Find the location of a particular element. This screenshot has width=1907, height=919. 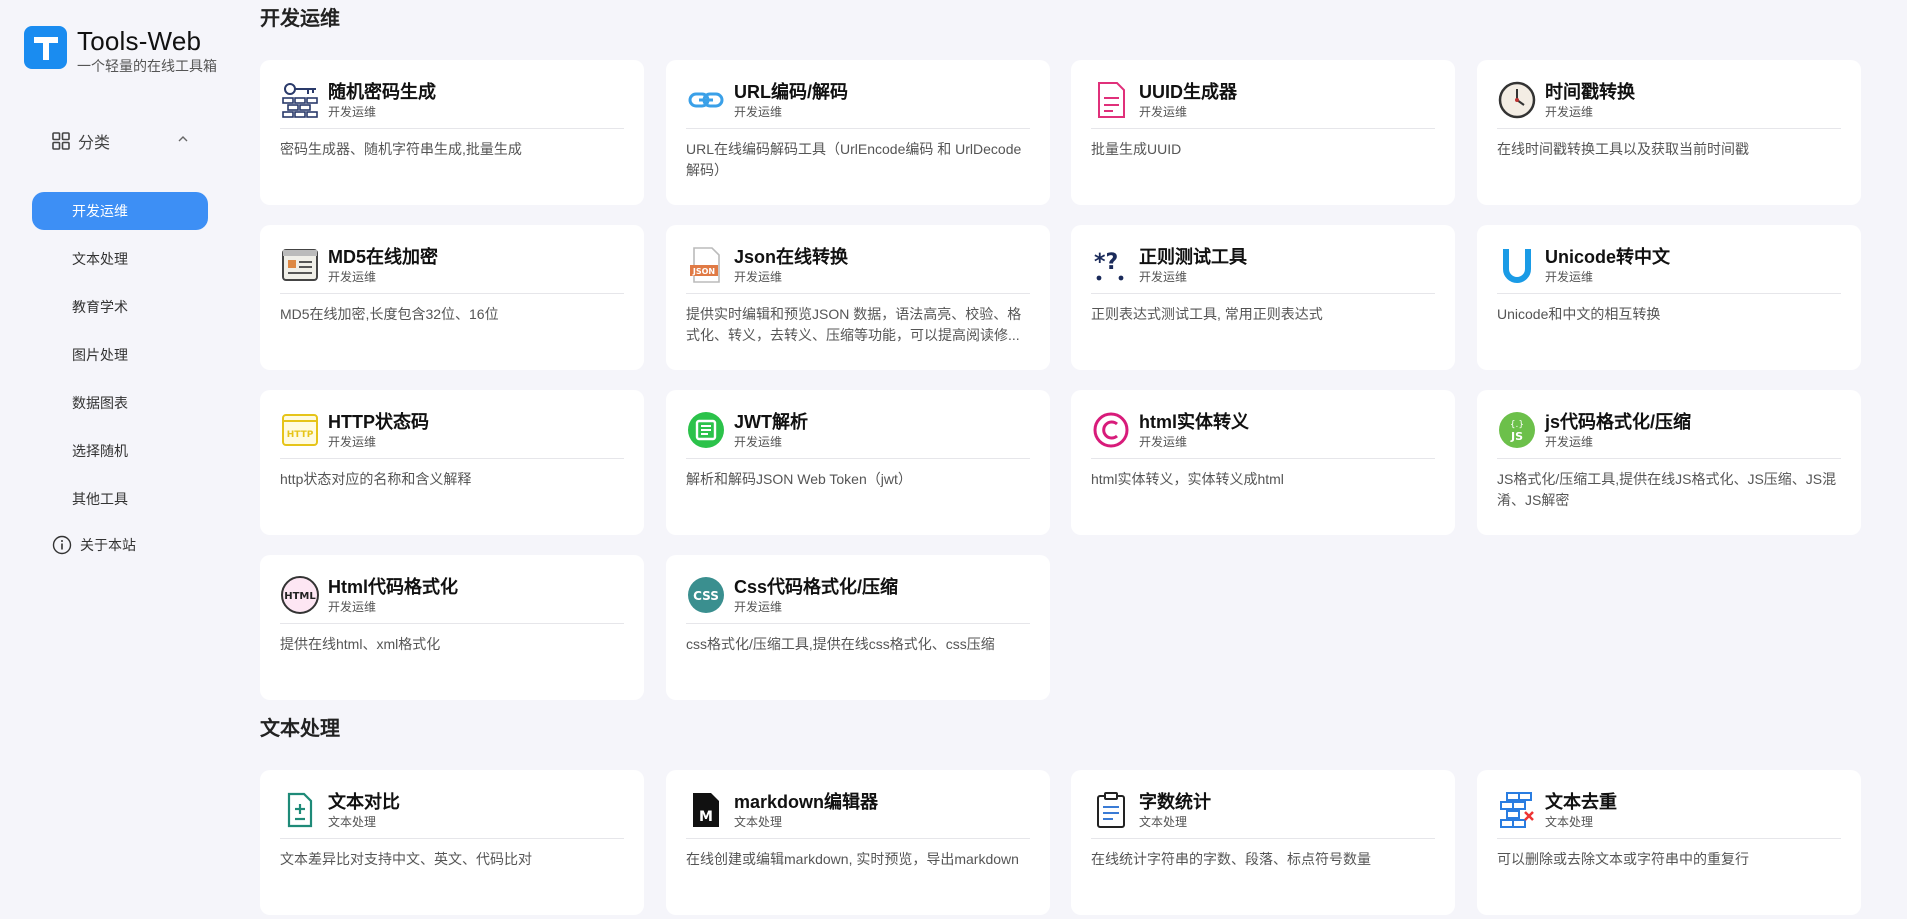

card-title: JWT解析 is located at coordinates (771, 422).